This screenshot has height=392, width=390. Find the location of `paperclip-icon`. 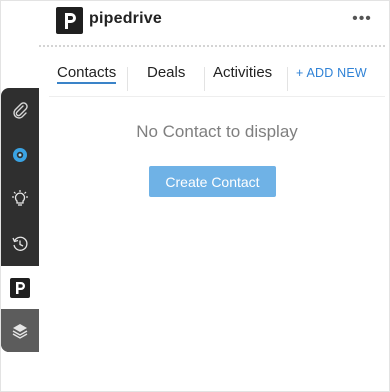

paperclip-icon is located at coordinates (20, 110).